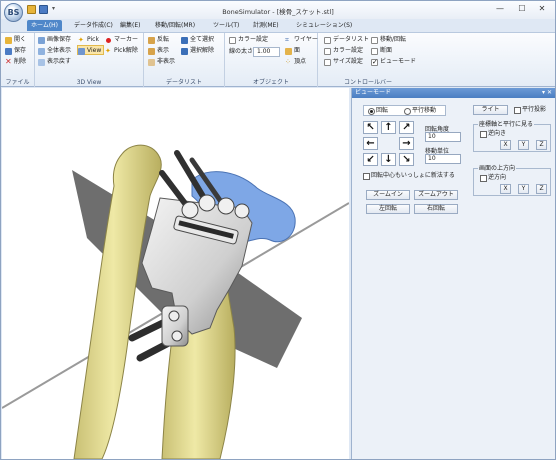  Describe the element at coordinates (130, 25) in the screenshot. I see `tab-edit: 編集(E)` at that location.